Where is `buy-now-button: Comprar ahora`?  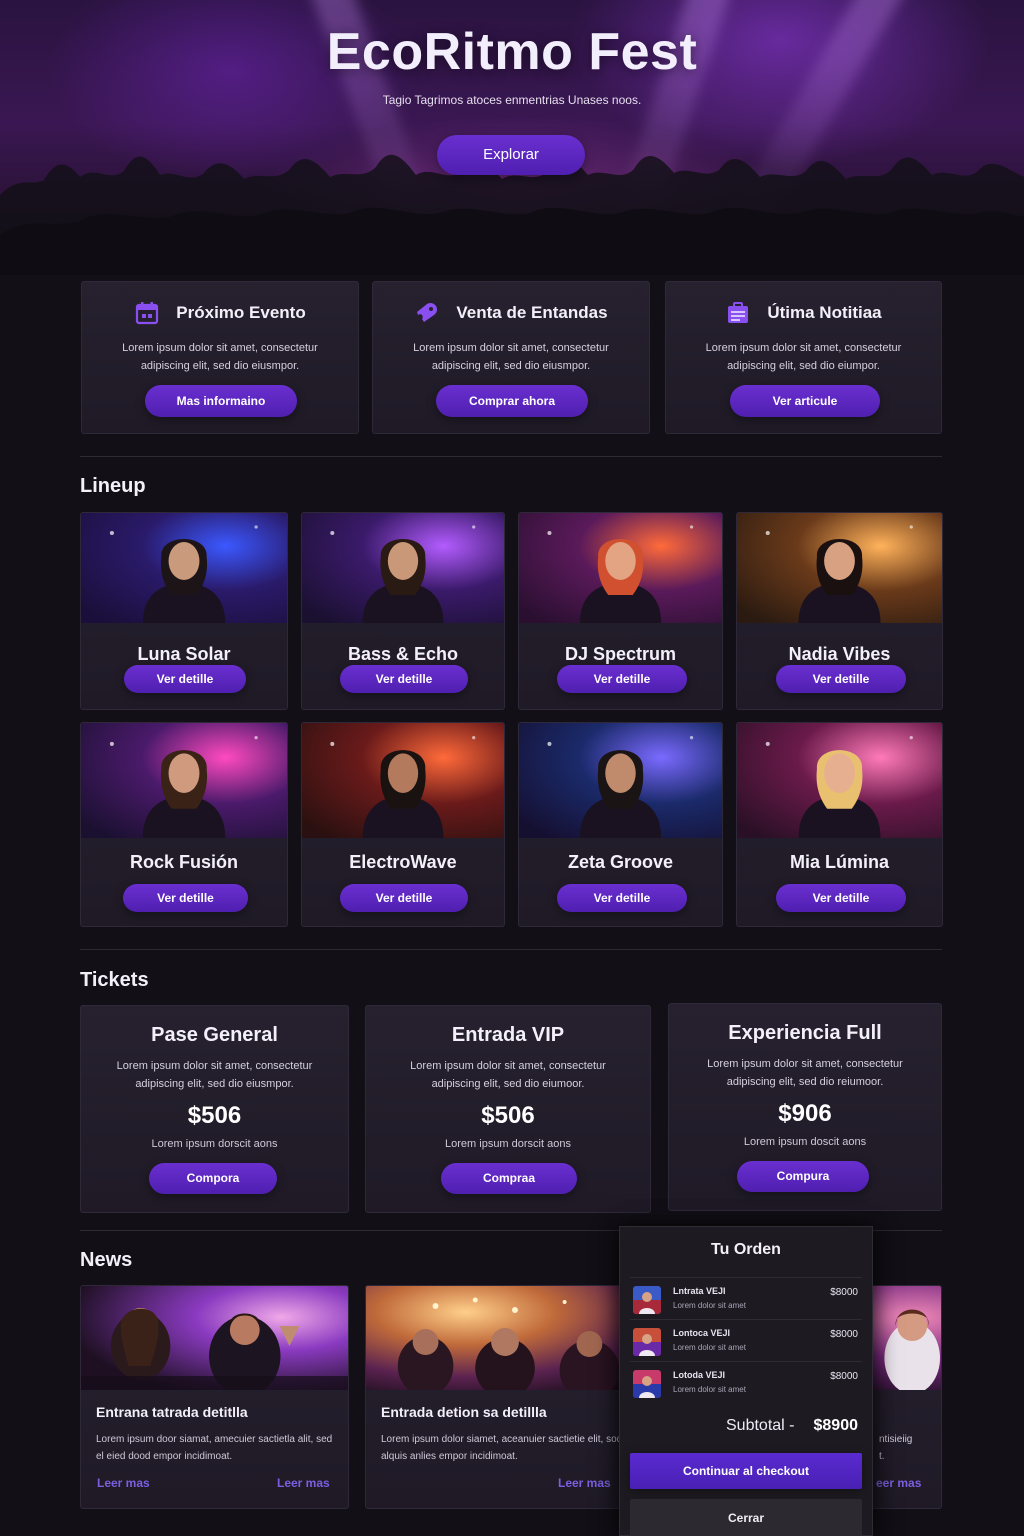
buy-now-button: Comprar ahora is located at coordinates (512, 401).